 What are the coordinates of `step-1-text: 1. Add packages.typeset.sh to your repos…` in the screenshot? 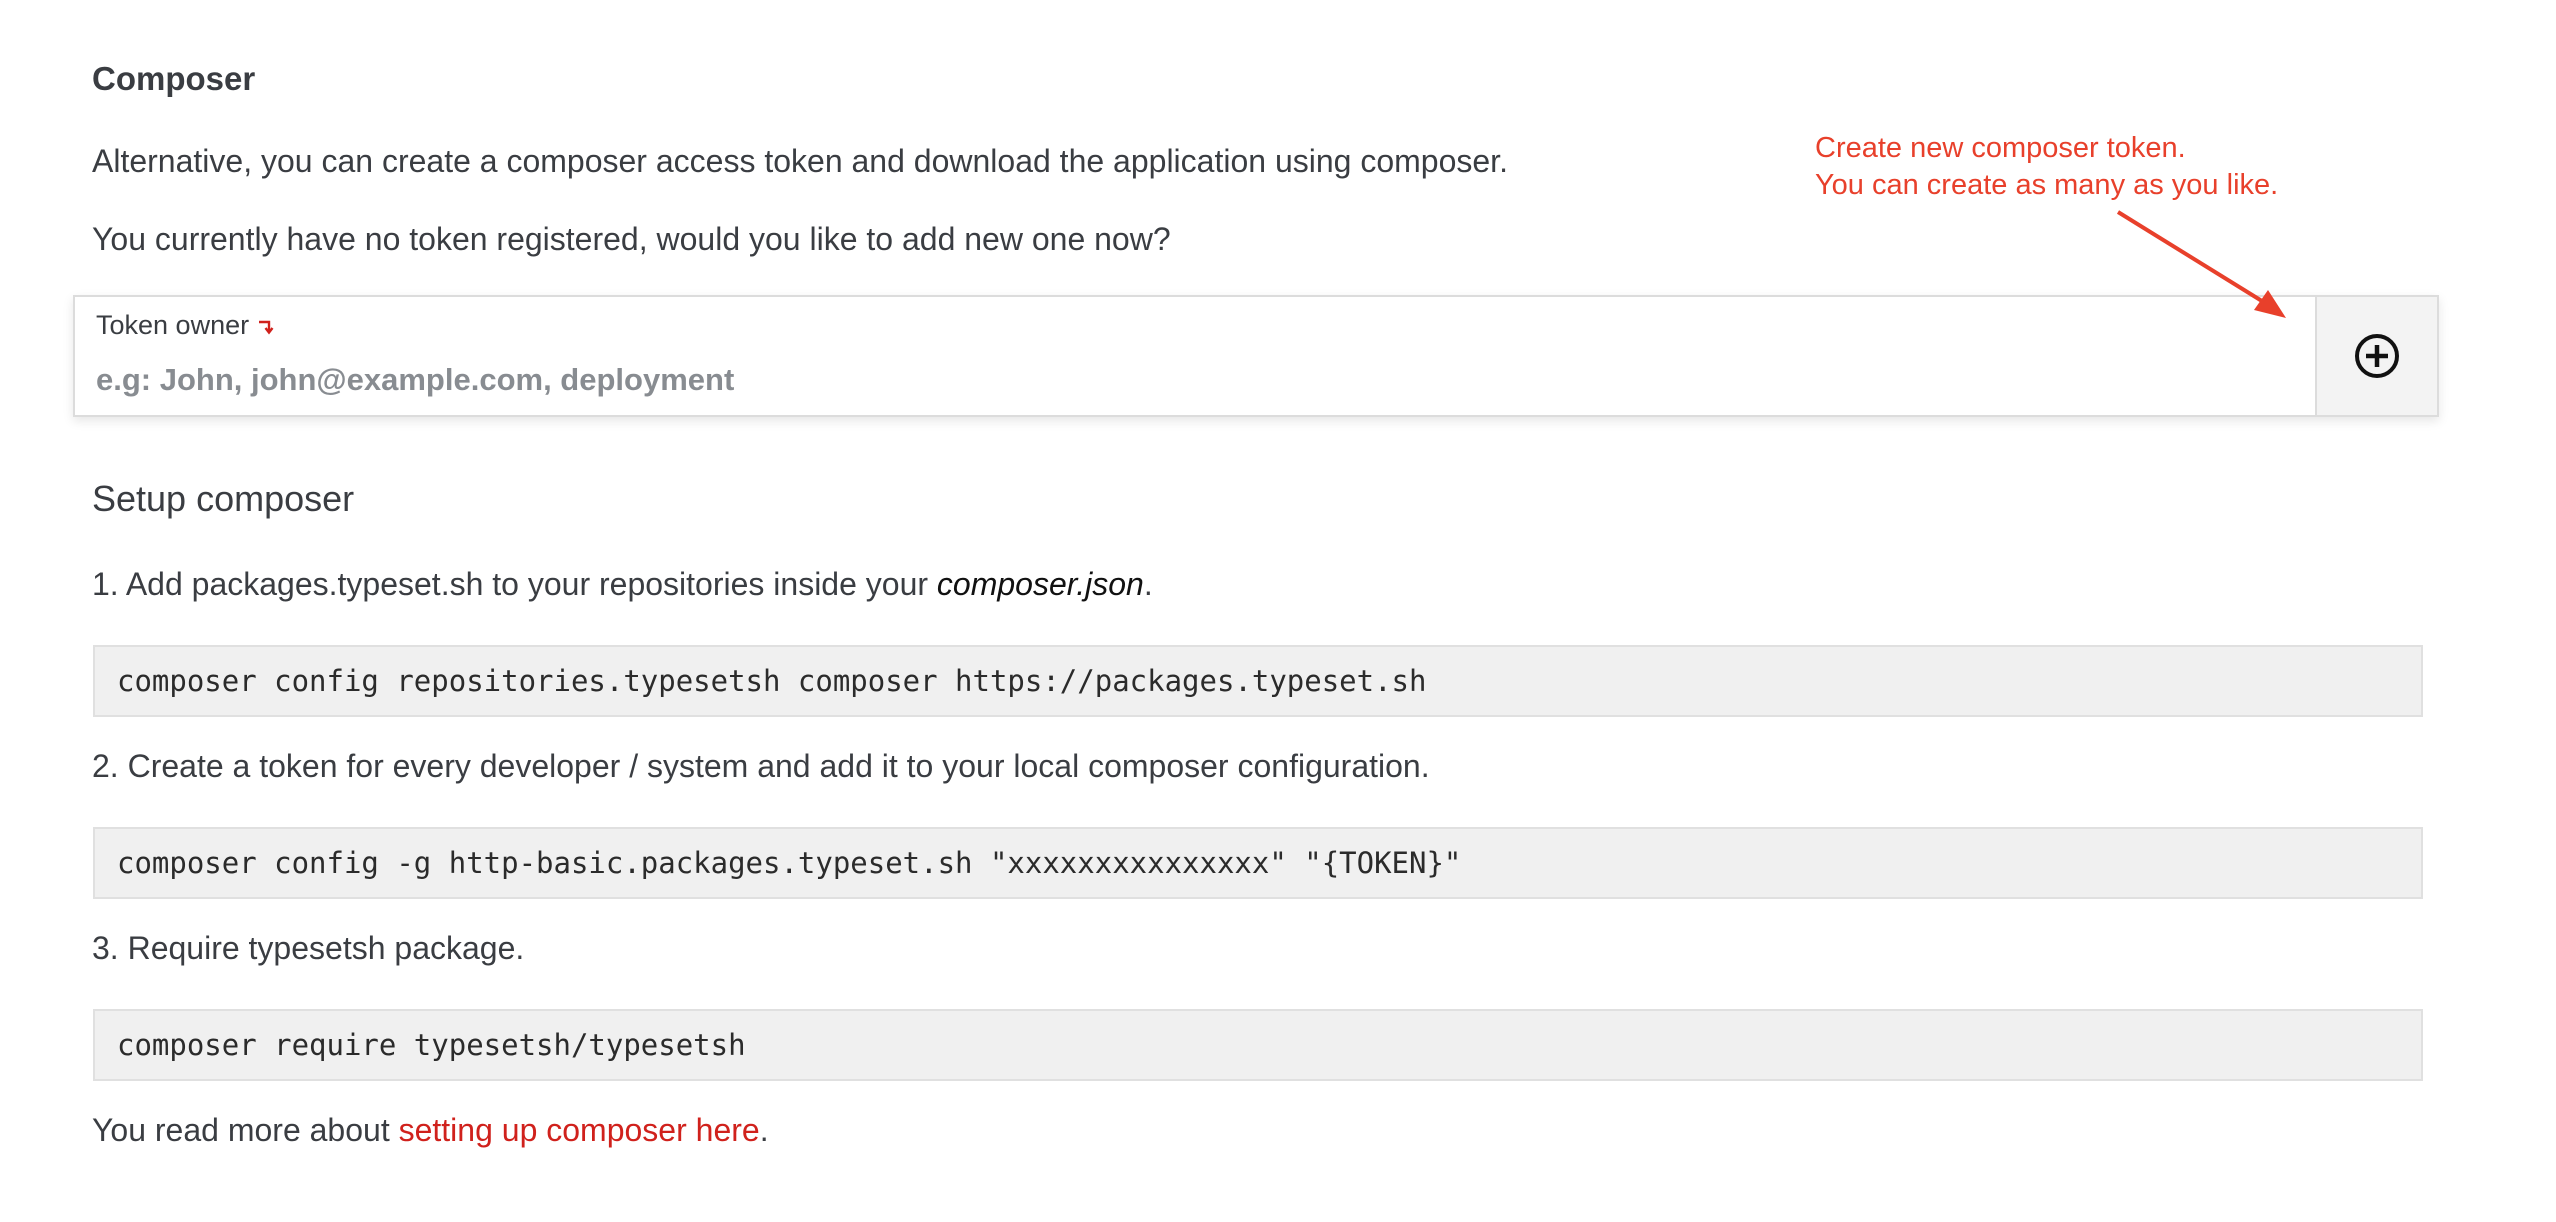 It's located at (514, 584).